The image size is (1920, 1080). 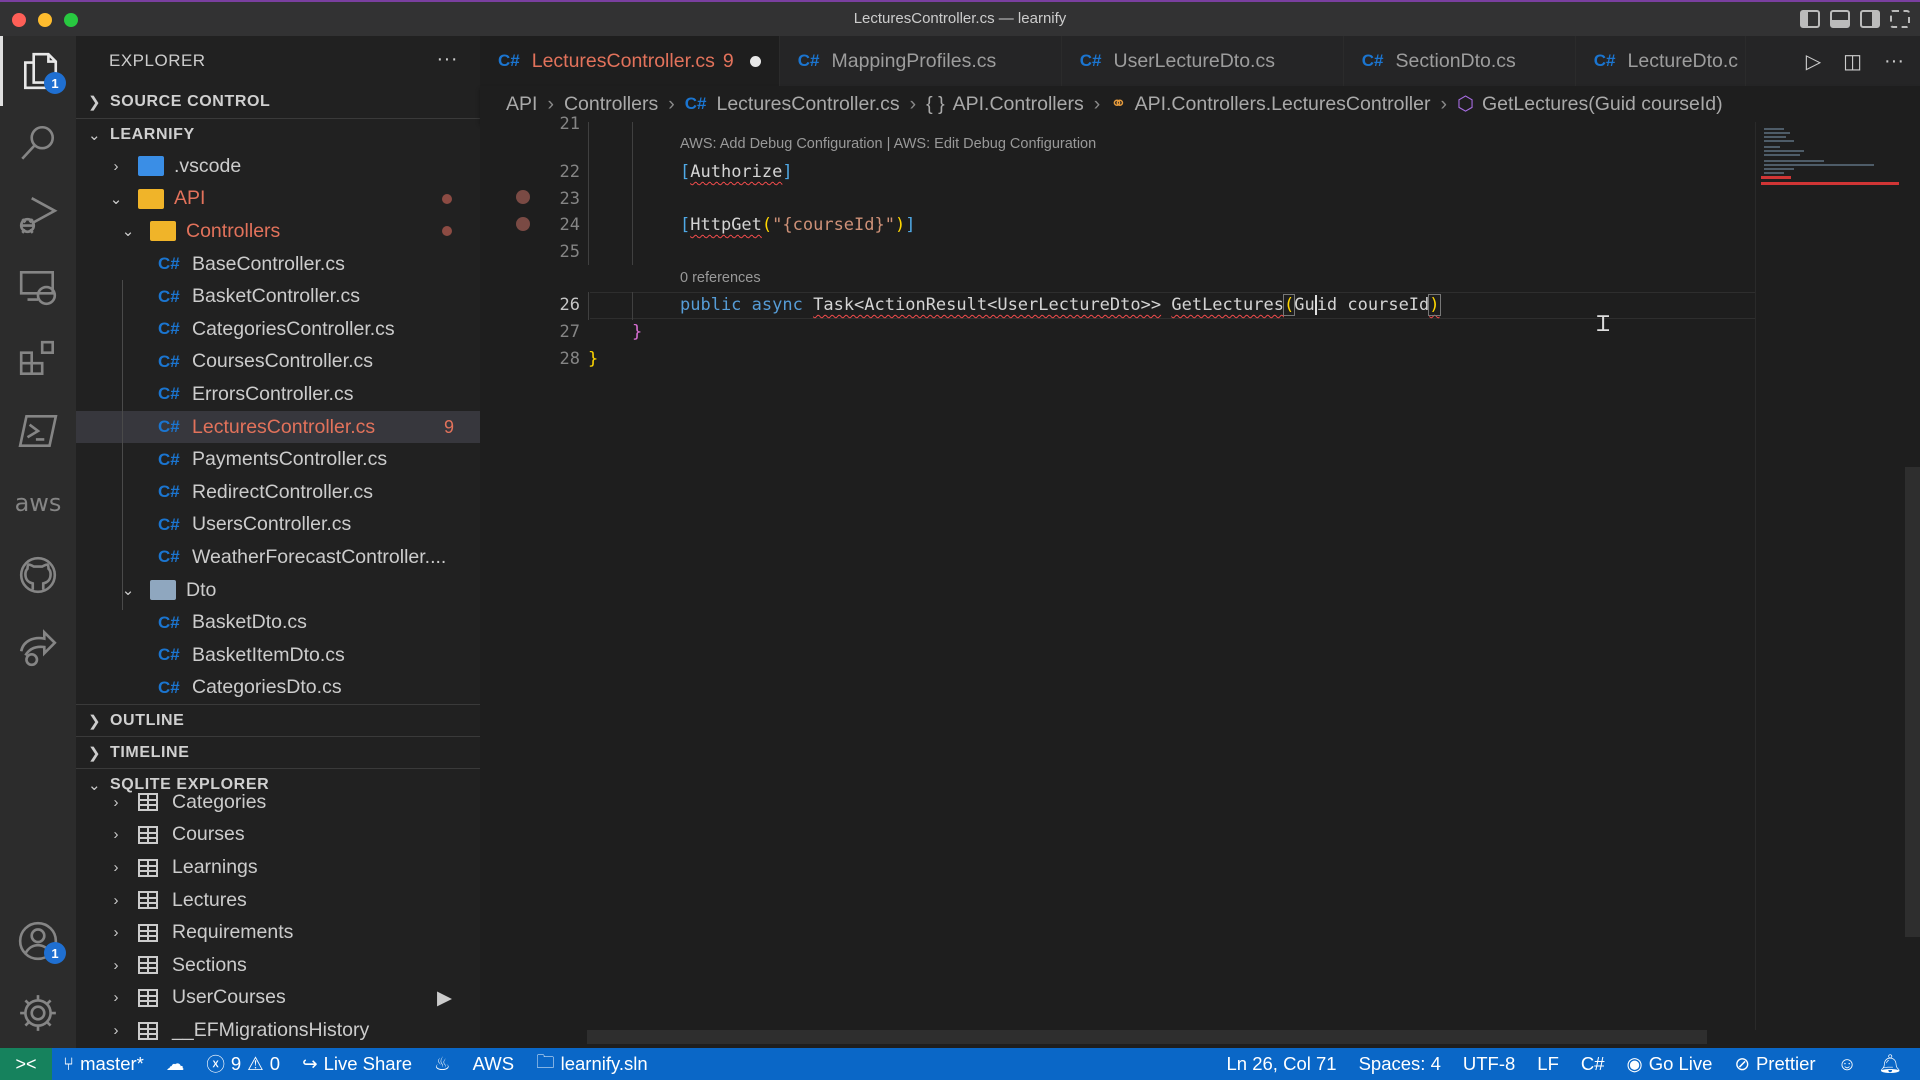 I want to click on tab-lectures-controller: C# LecturesController.cs 9, so click(x=630, y=61).